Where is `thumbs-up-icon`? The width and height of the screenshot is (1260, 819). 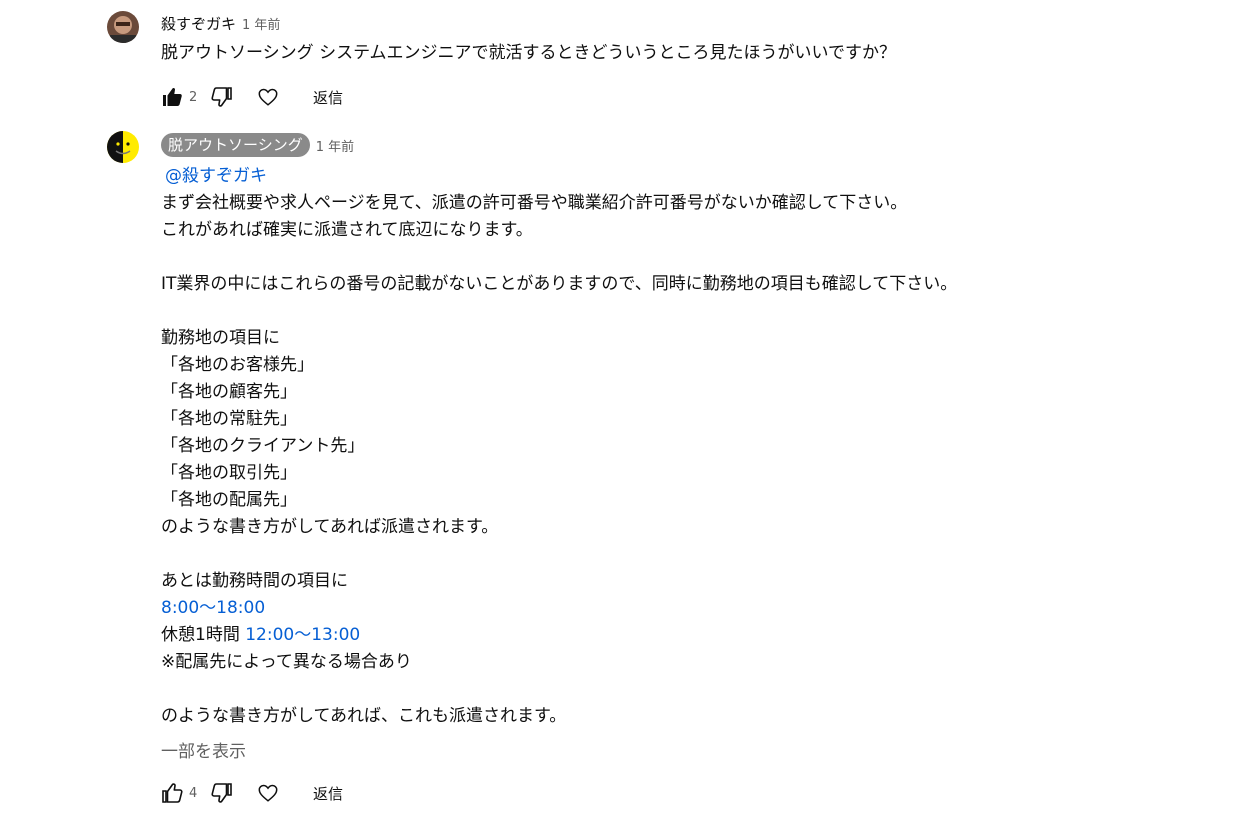
thumbs-up-icon is located at coordinates (172, 793).